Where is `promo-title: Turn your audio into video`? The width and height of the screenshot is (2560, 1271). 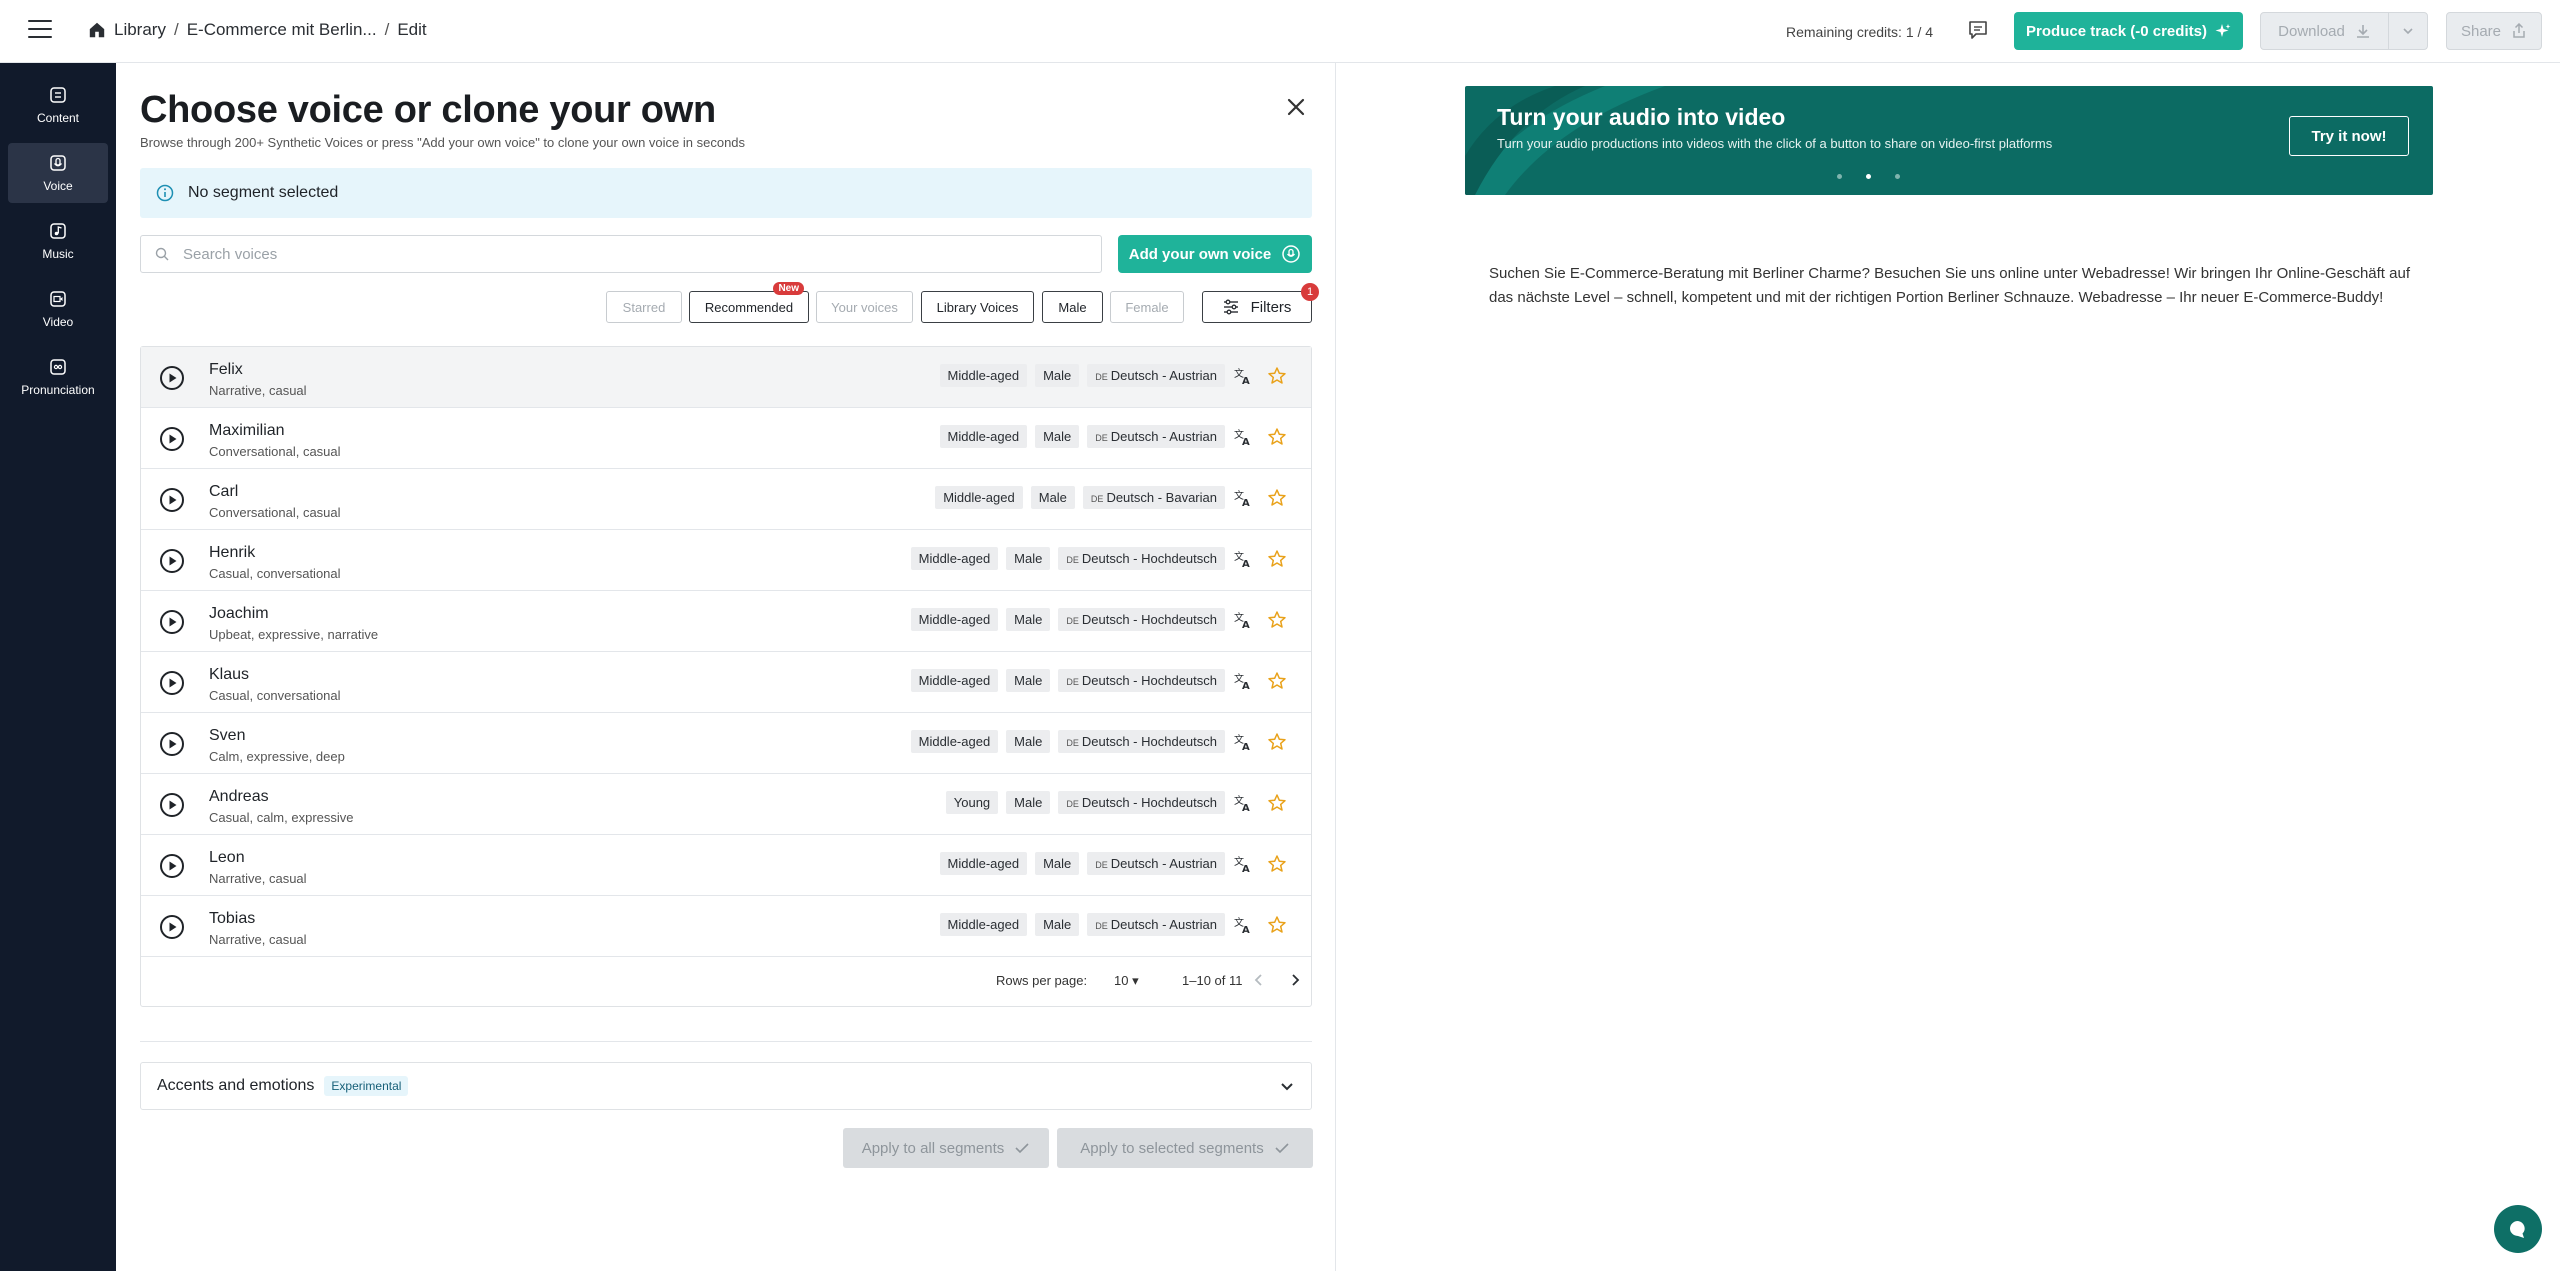 promo-title: Turn your audio into video is located at coordinates (1641, 117).